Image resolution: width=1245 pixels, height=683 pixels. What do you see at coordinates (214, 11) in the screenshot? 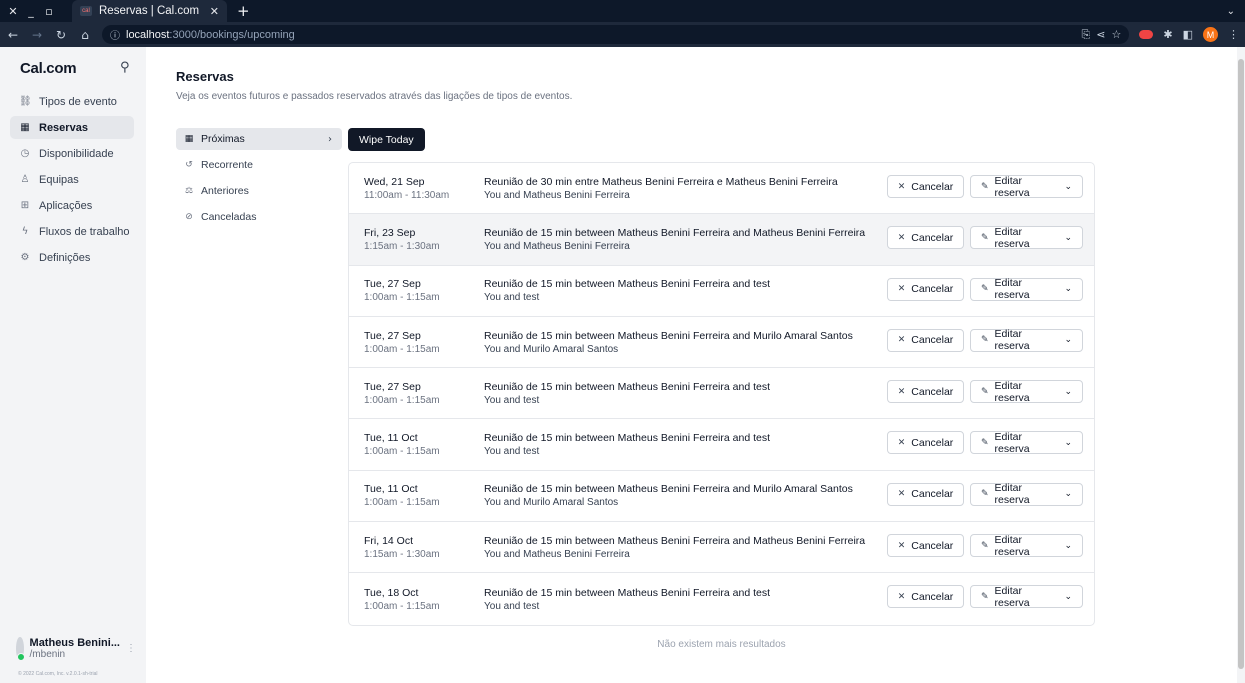
I see `close-tab-icon: ✕` at bounding box center [214, 11].